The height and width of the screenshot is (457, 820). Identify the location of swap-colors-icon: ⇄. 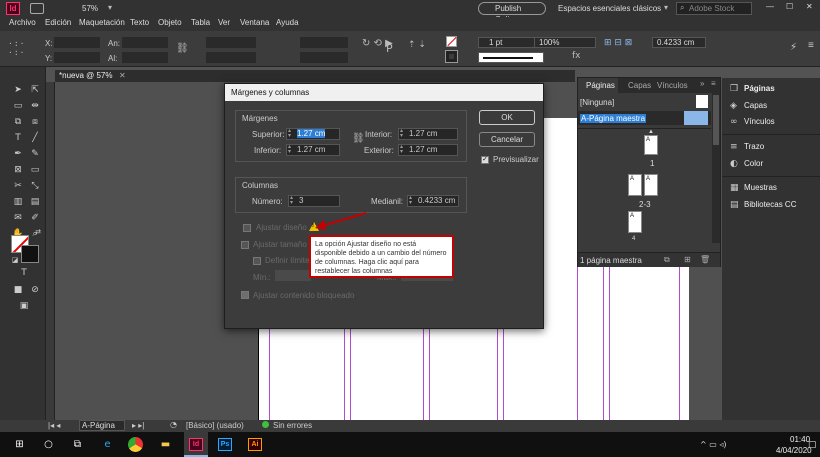
(38, 232).